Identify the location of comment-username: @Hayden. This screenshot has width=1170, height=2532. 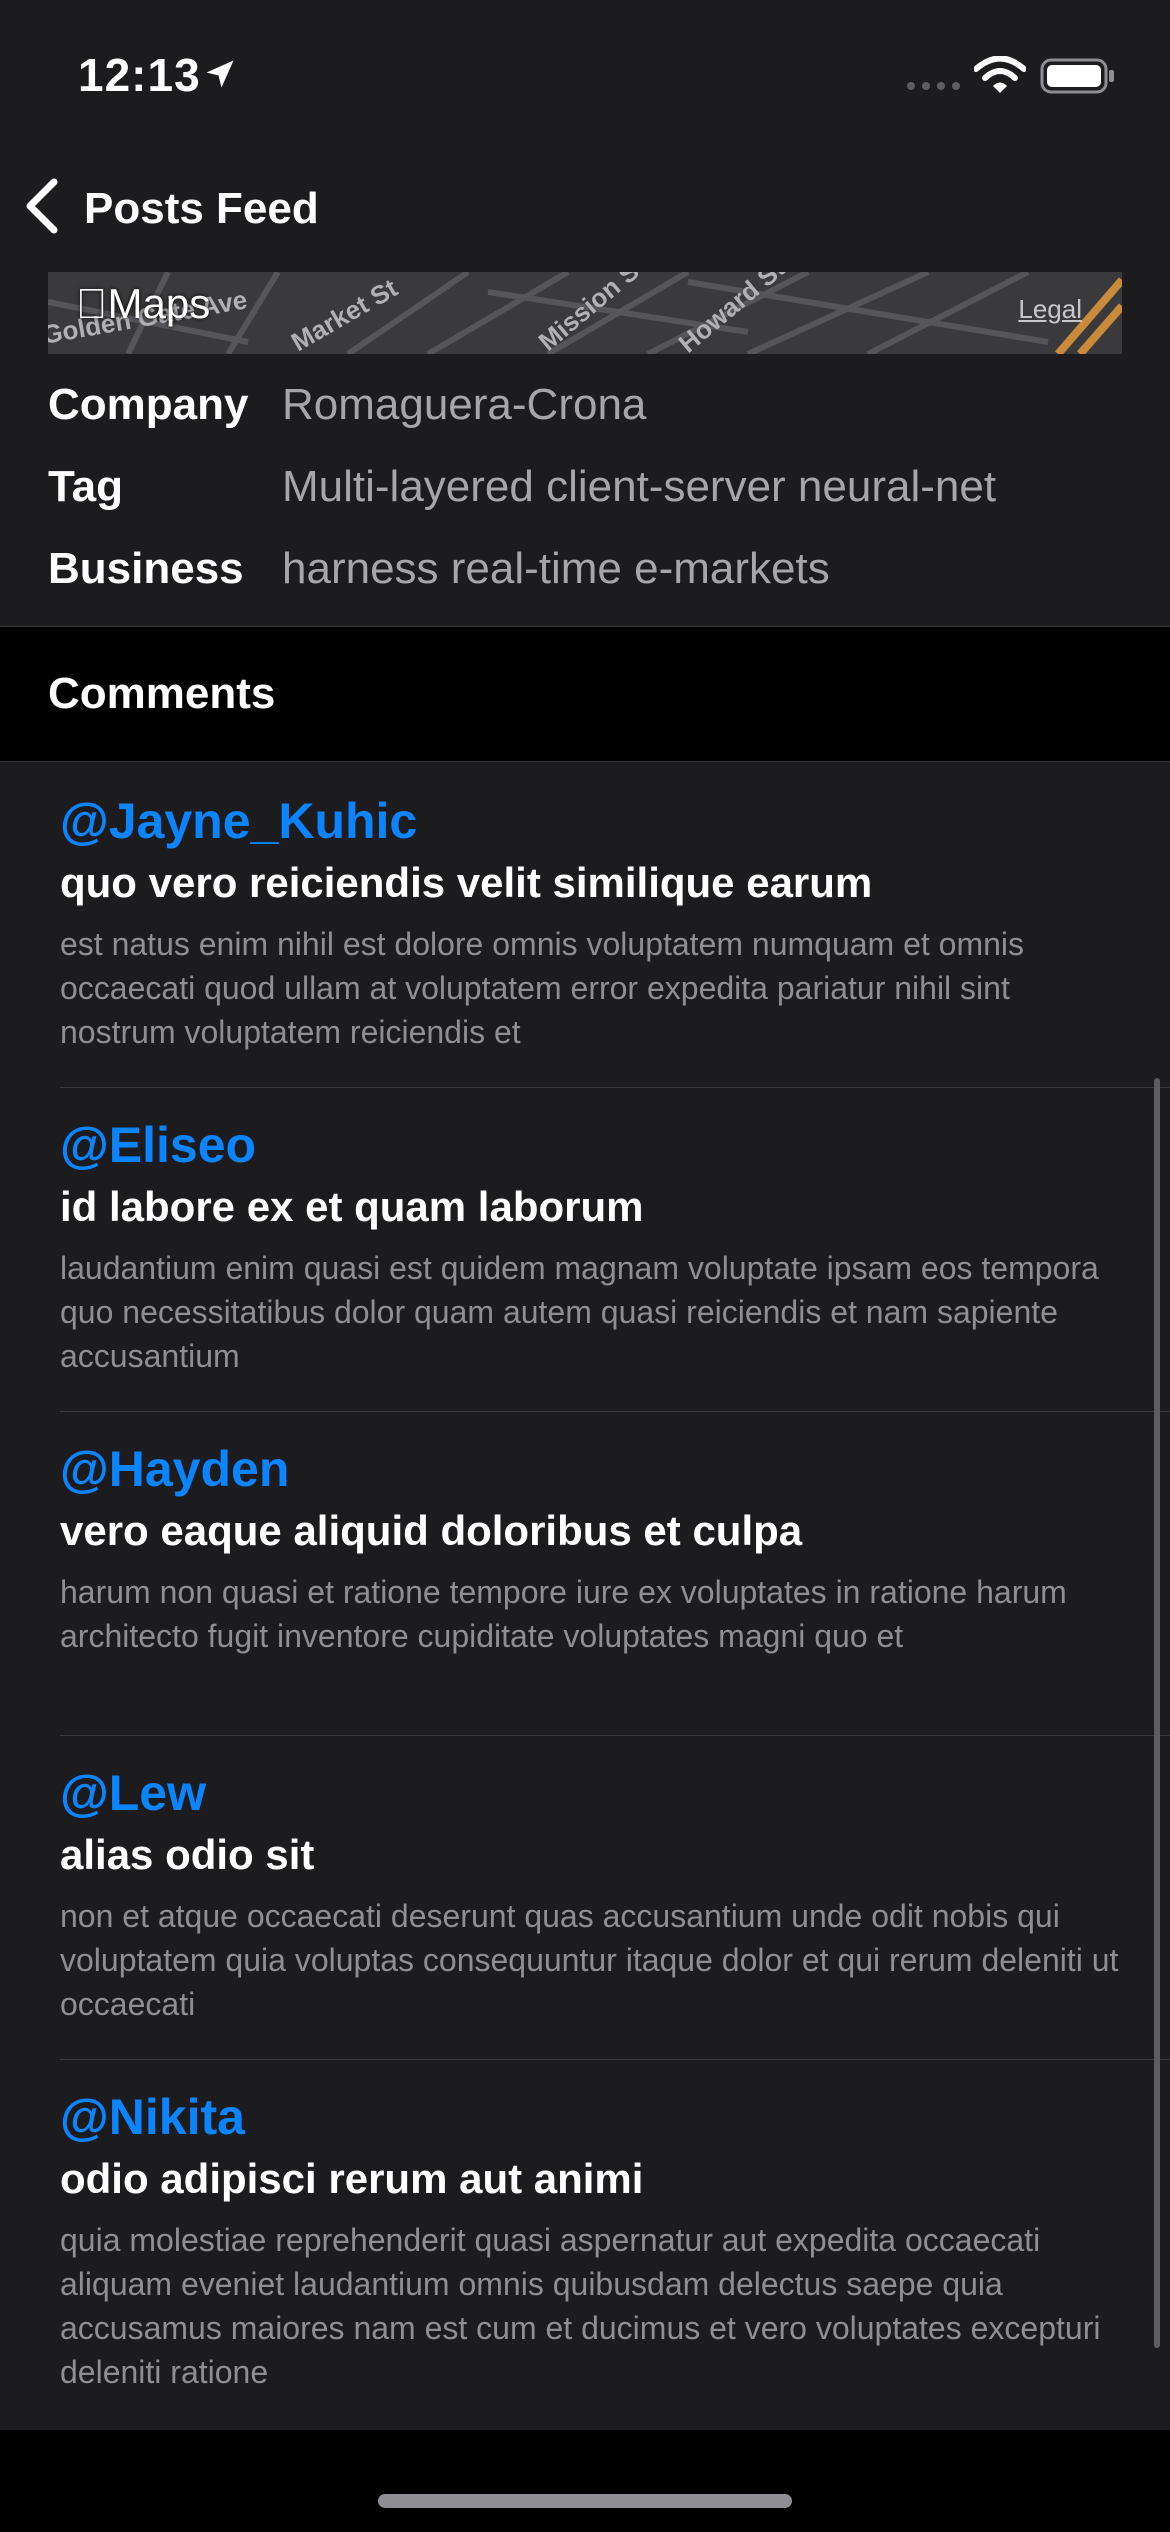
(174, 1469).